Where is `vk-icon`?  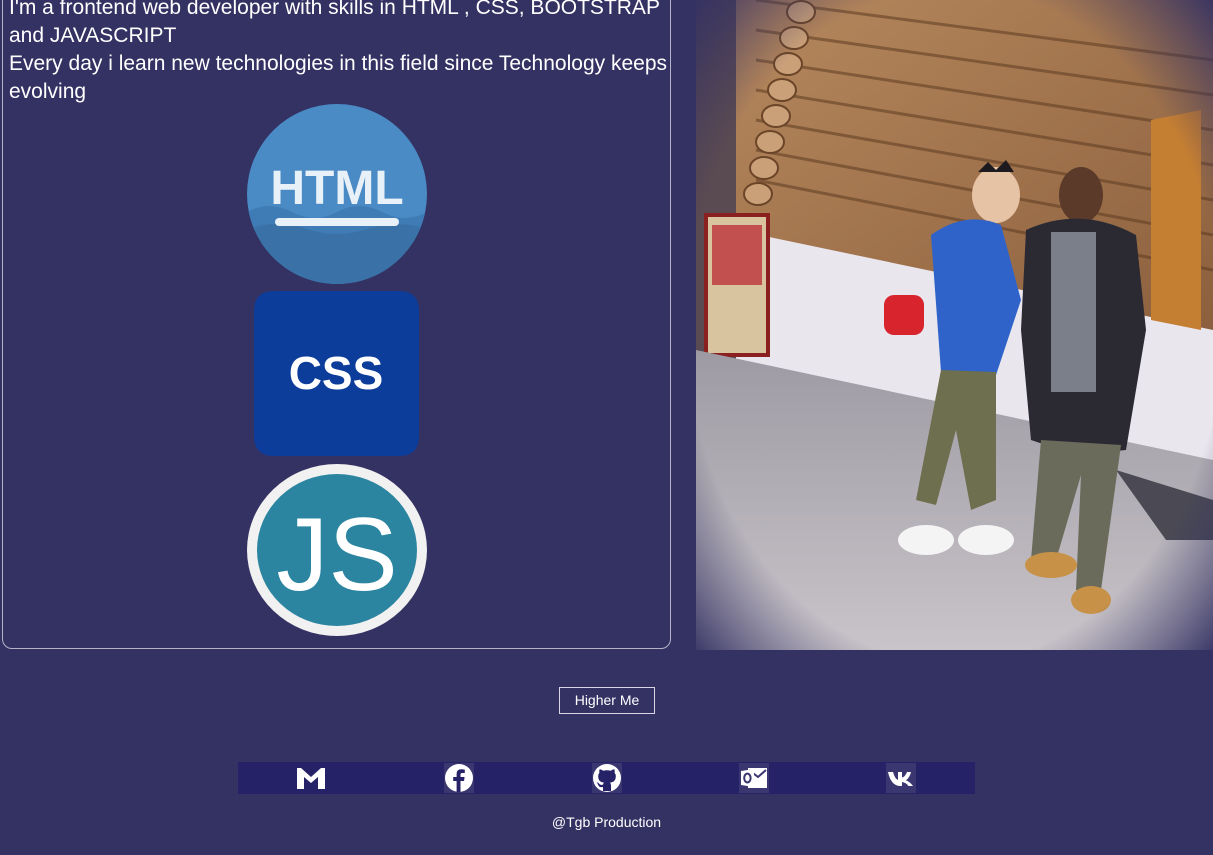 vk-icon is located at coordinates (901, 778).